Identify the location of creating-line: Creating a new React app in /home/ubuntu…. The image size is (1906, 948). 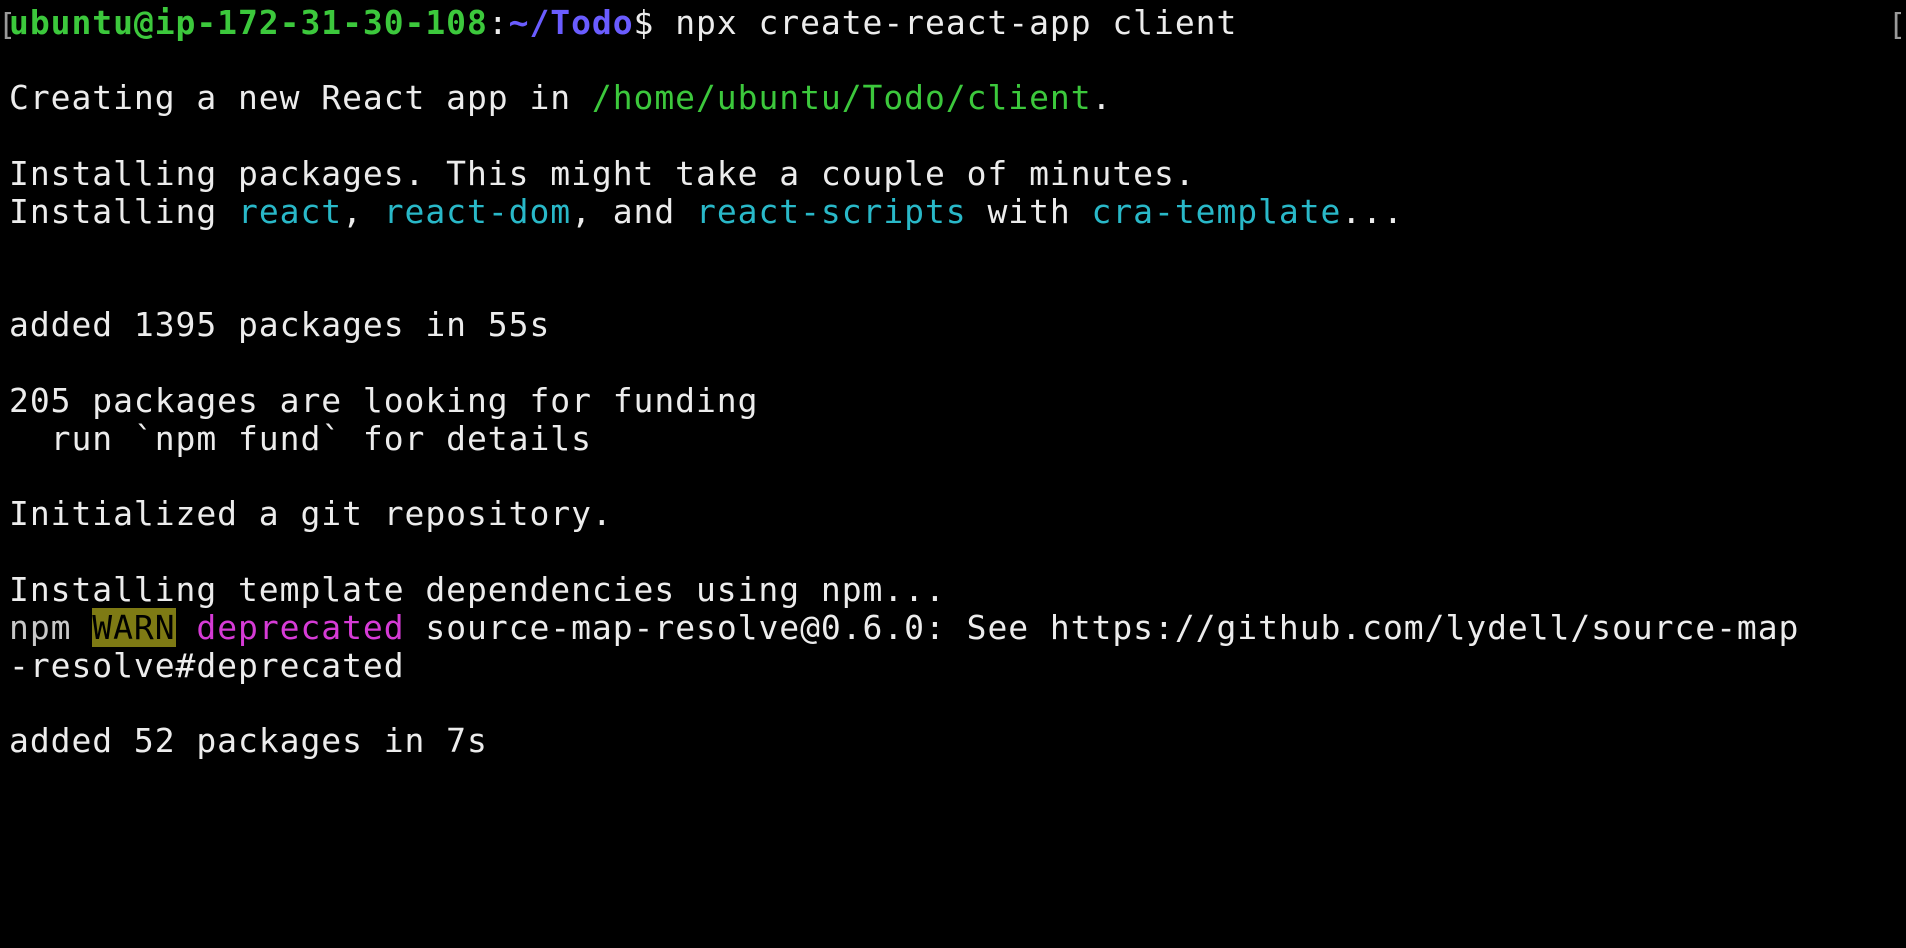
(560, 98).